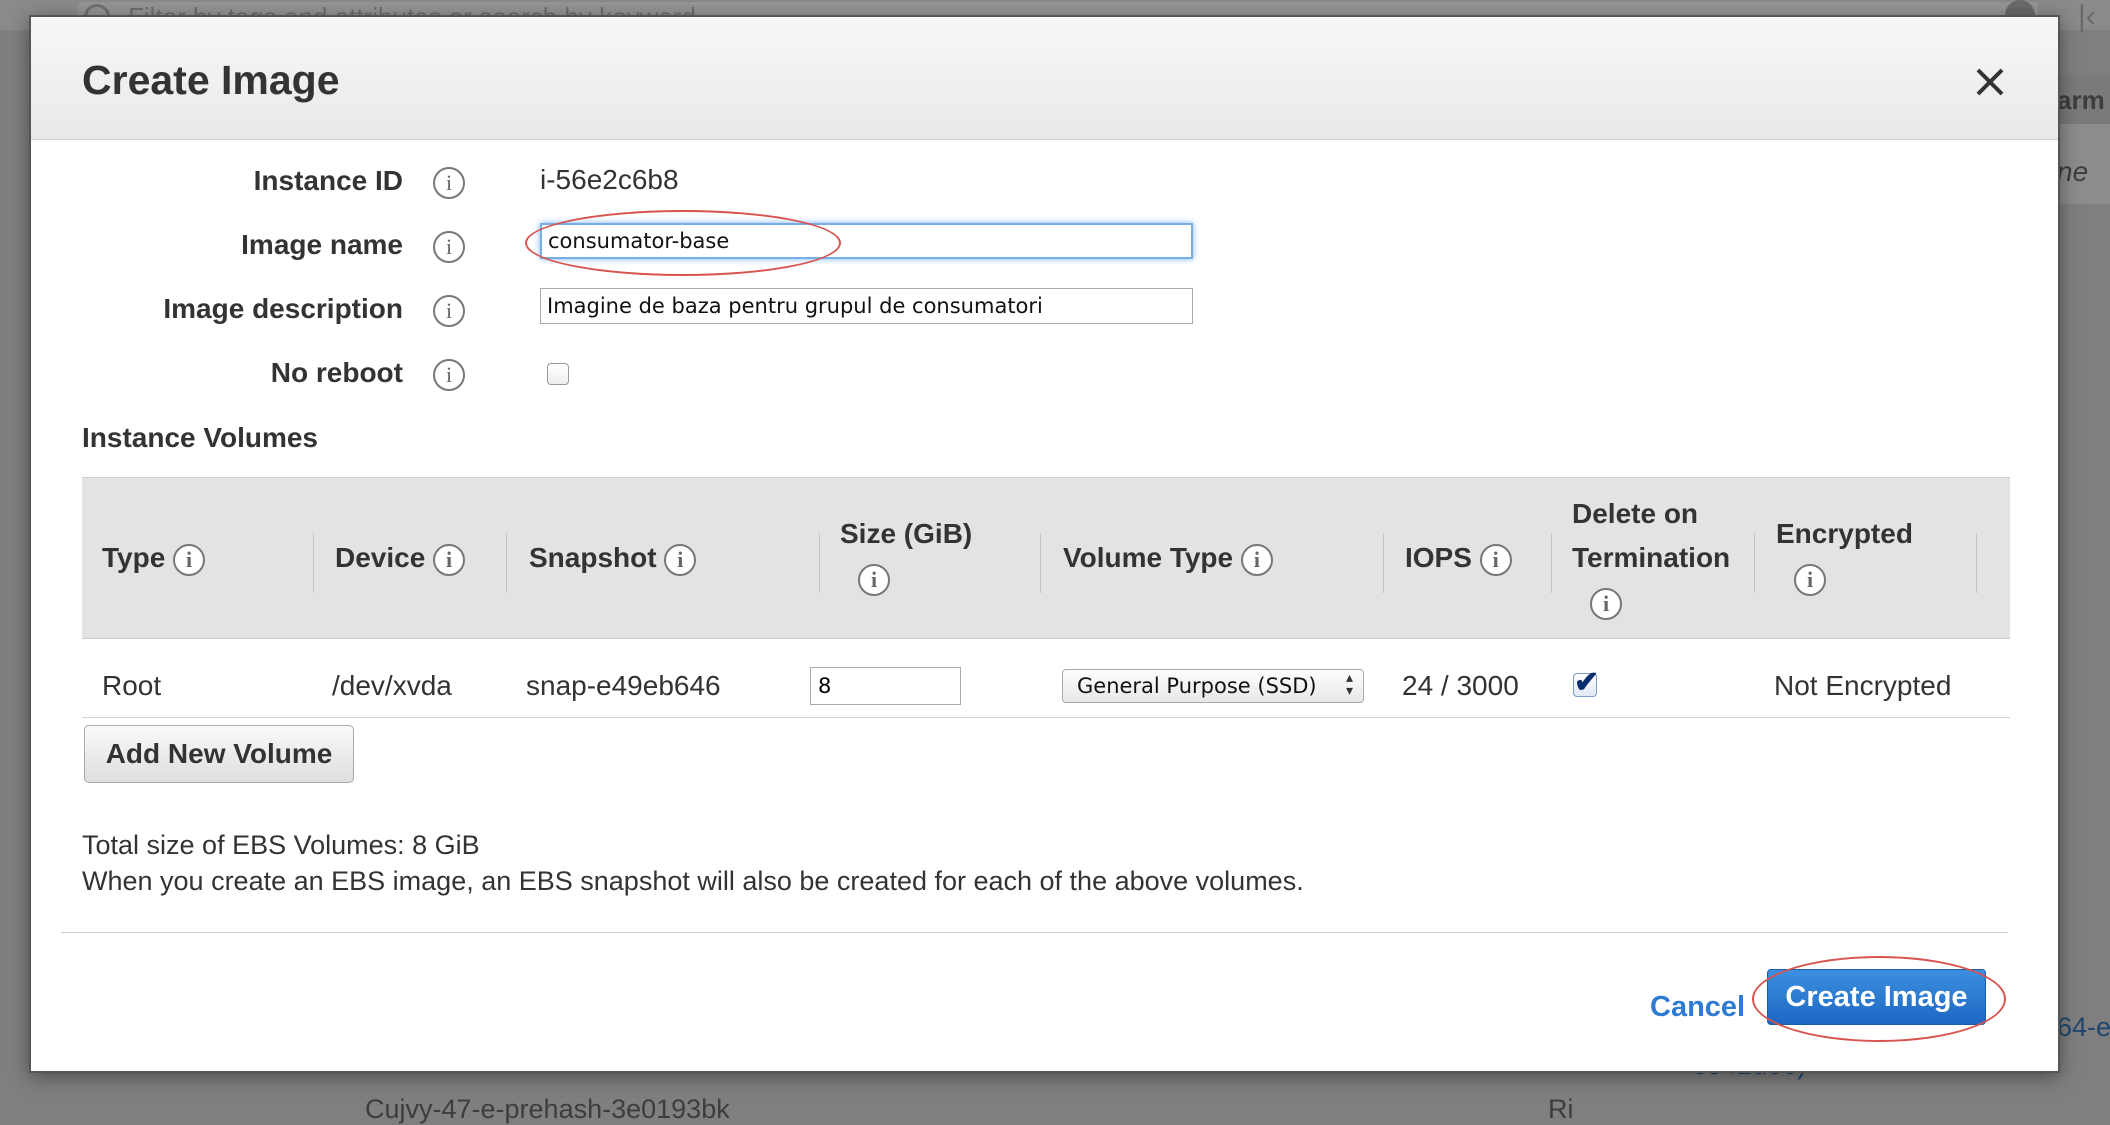 This screenshot has height=1125, width=2110. I want to click on total-size-note: Total size of EBS Volumes: 8 GiB, so click(281, 845).